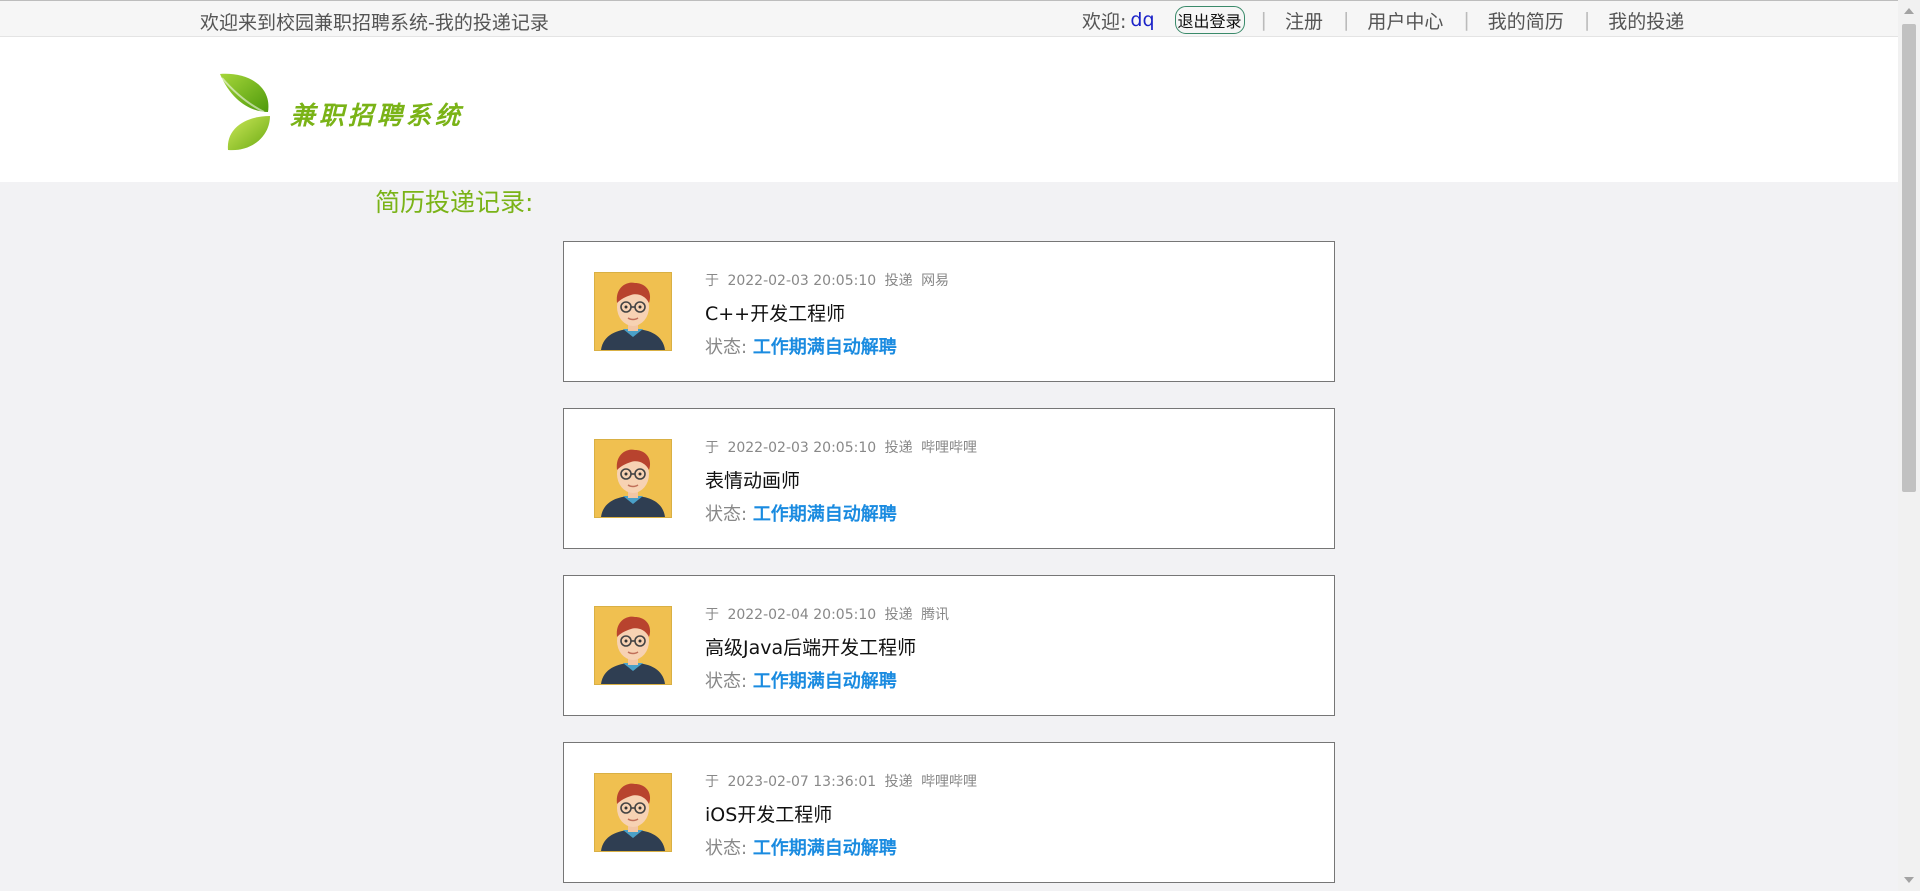  Describe the element at coordinates (1646, 20) in the screenshot. I see `nav-my-applications-link: 我的投递` at that location.